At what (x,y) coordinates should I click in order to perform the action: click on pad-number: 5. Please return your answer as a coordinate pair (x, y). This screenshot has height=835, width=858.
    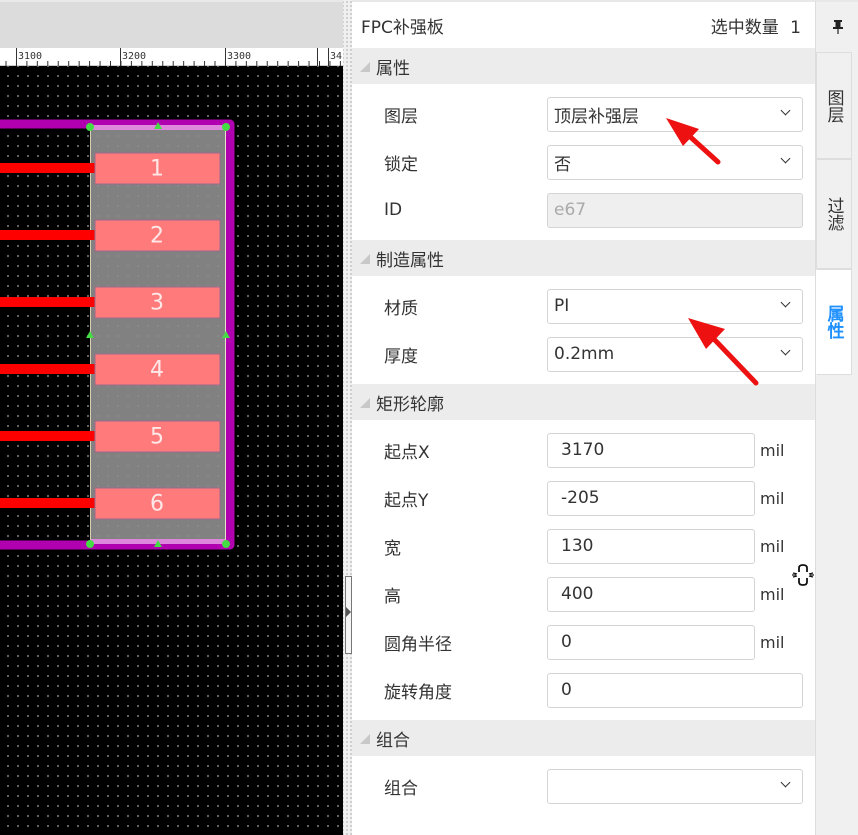
    Looking at the image, I should click on (157, 437).